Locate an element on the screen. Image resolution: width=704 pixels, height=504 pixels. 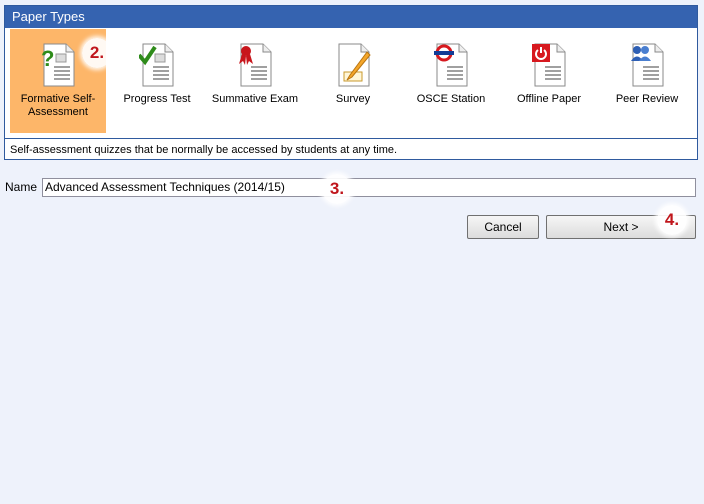
power-document-icon is located at coordinates (549, 65).